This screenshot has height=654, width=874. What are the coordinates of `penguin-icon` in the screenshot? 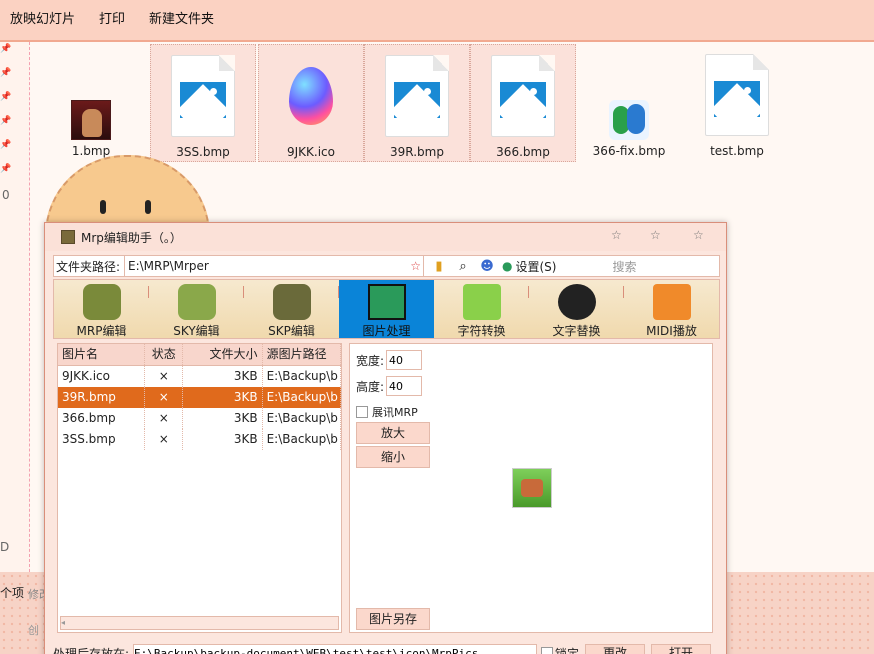 It's located at (576, 302).